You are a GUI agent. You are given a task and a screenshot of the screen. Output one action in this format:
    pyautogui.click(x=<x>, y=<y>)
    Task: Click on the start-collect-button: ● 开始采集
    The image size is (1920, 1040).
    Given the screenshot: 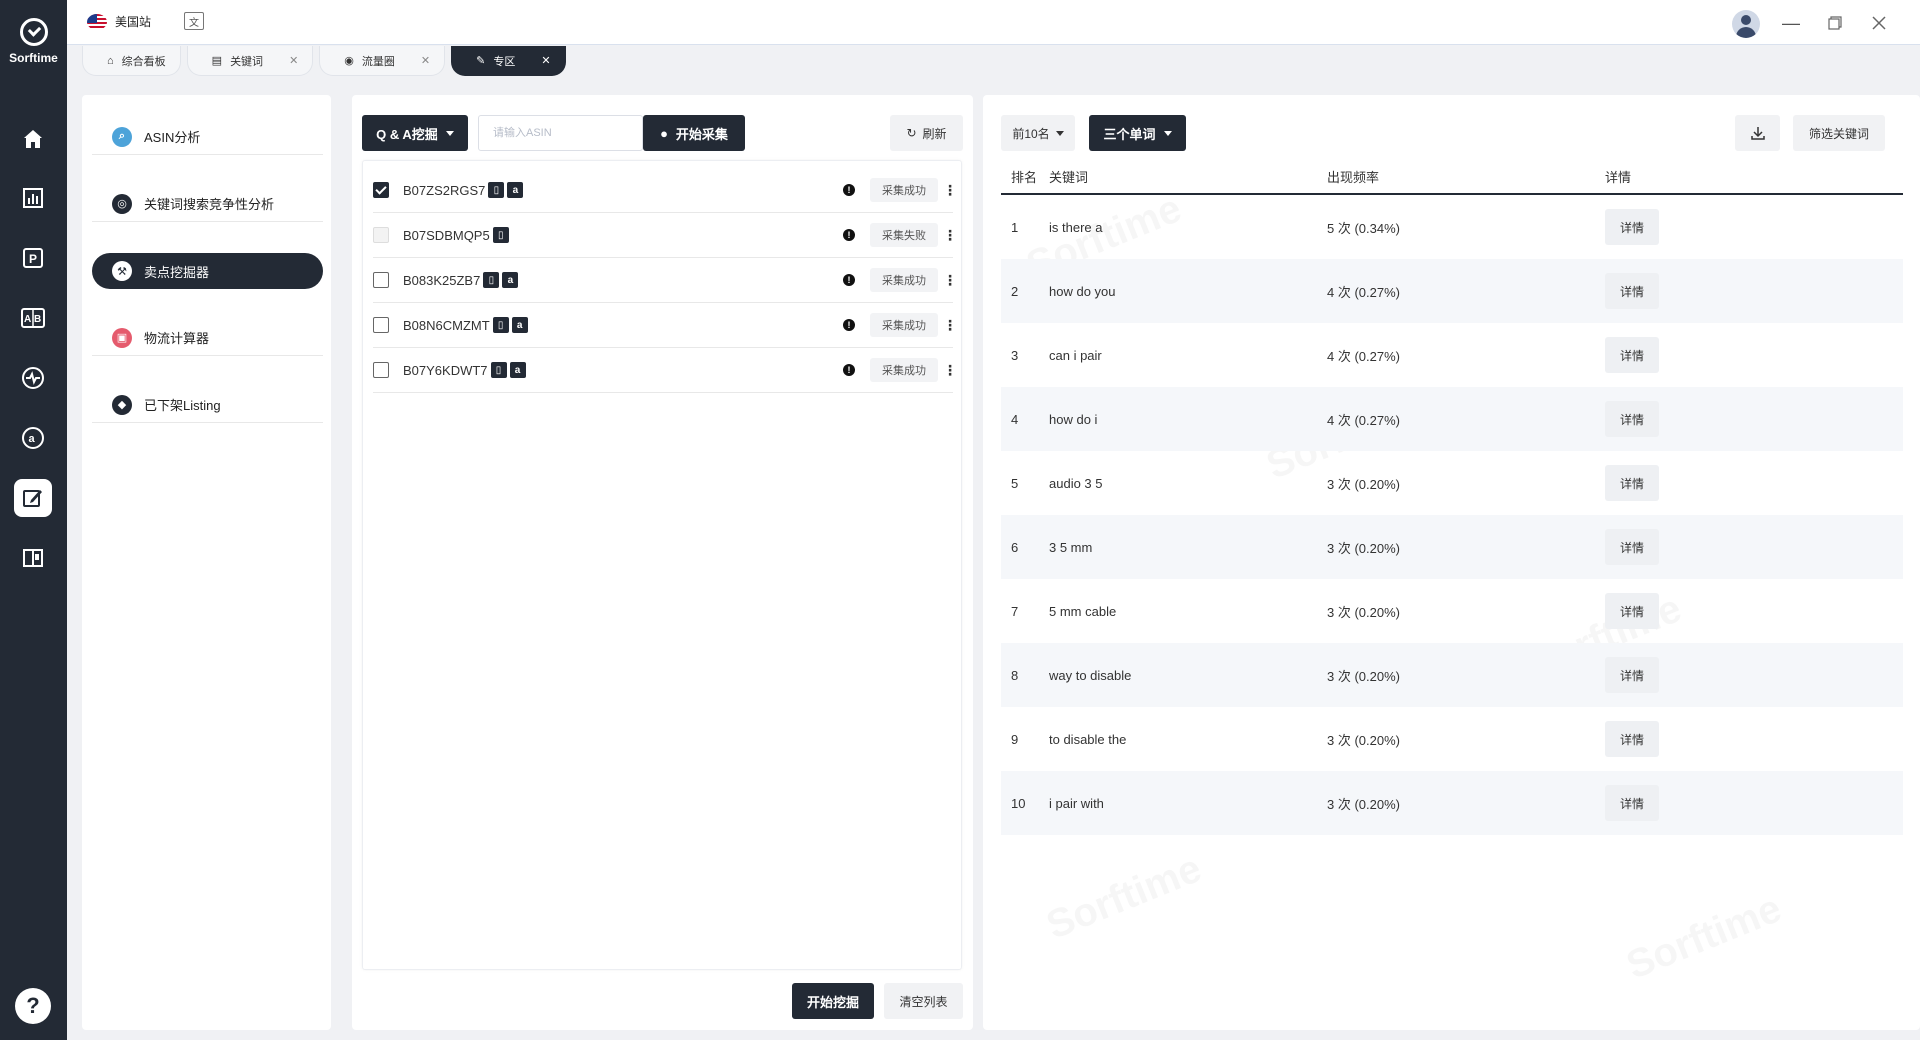 What is the action you would take?
    pyautogui.click(x=694, y=133)
    